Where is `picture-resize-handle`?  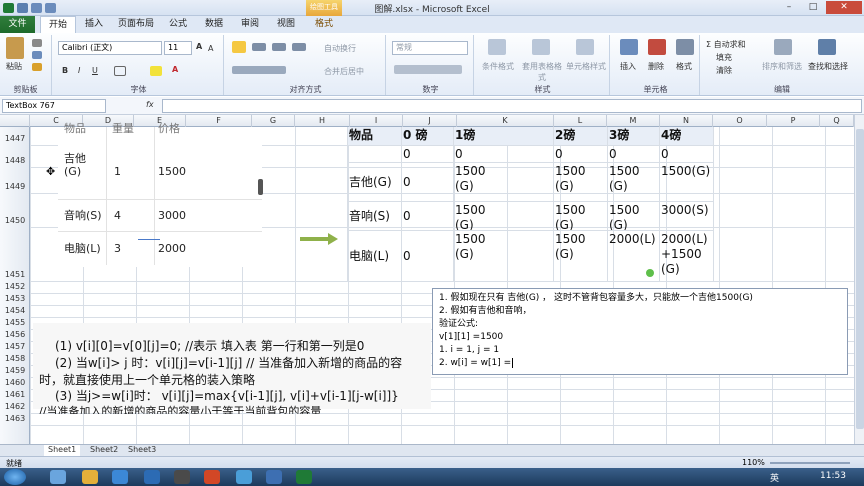 picture-resize-handle is located at coordinates (260, 187).